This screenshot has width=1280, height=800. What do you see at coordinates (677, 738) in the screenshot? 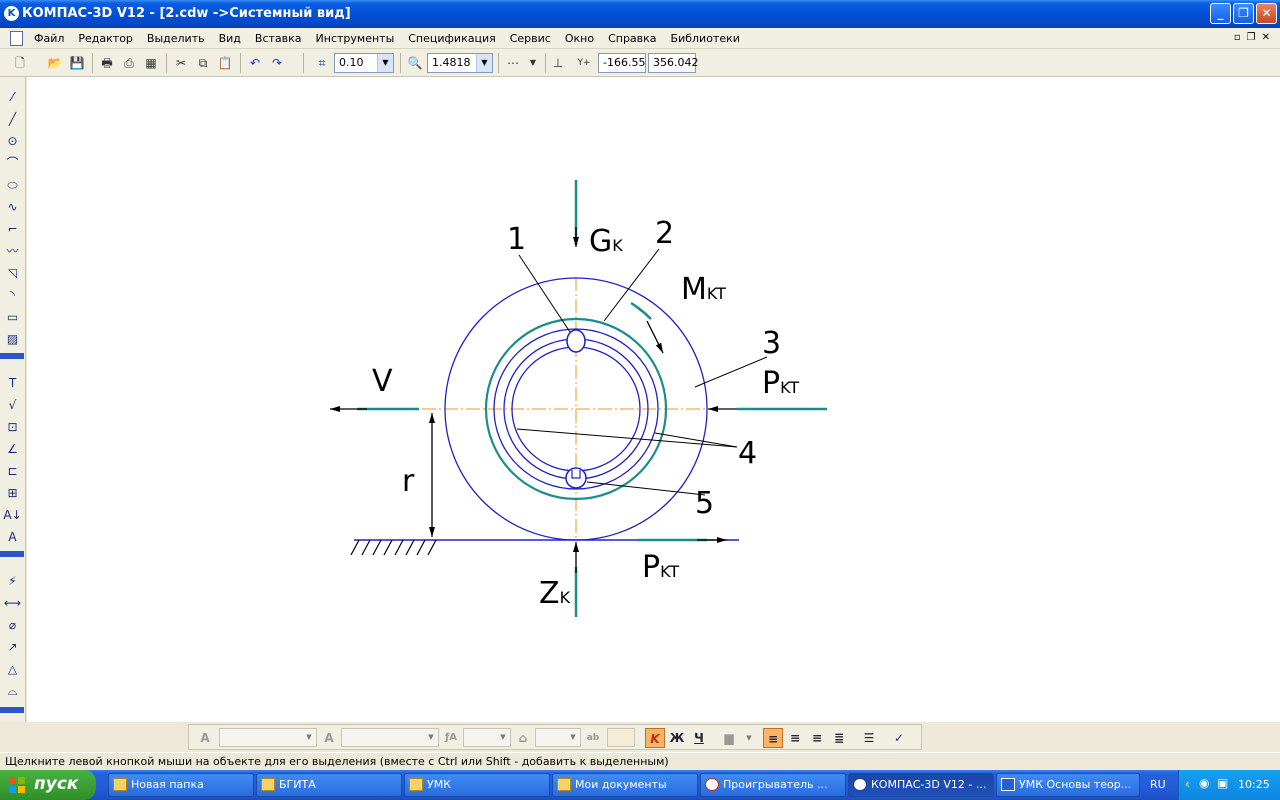
I see `bold-button: Ж` at bounding box center [677, 738].